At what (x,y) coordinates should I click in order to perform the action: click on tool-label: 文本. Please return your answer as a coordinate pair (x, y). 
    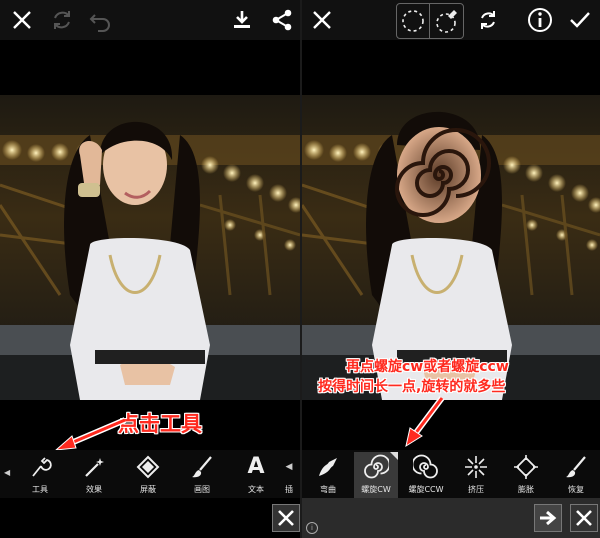
    Looking at the image, I should click on (256, 489).